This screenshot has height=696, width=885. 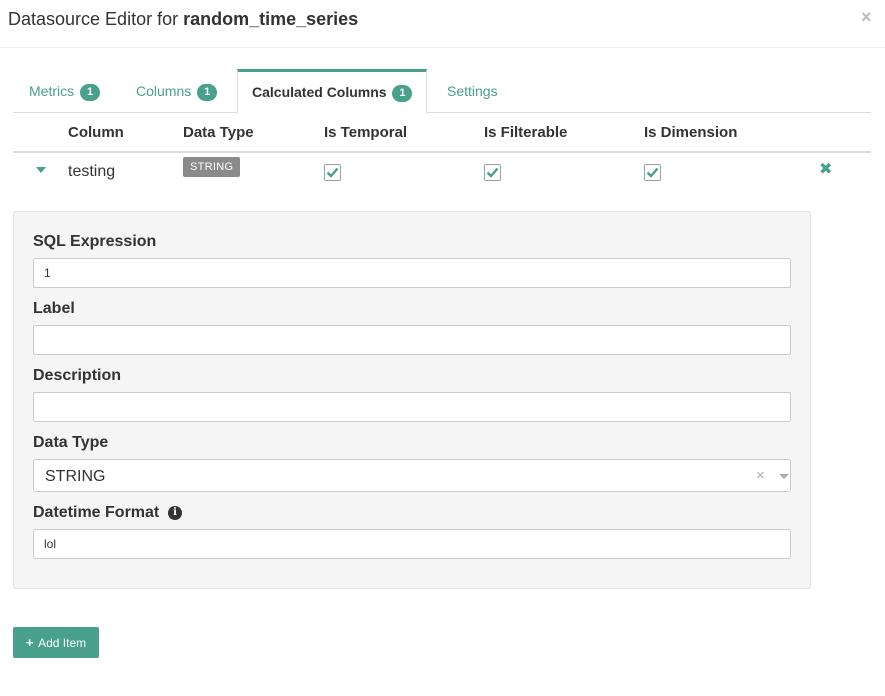 I want to click on header-column: Column, so click(x=96, y=132).